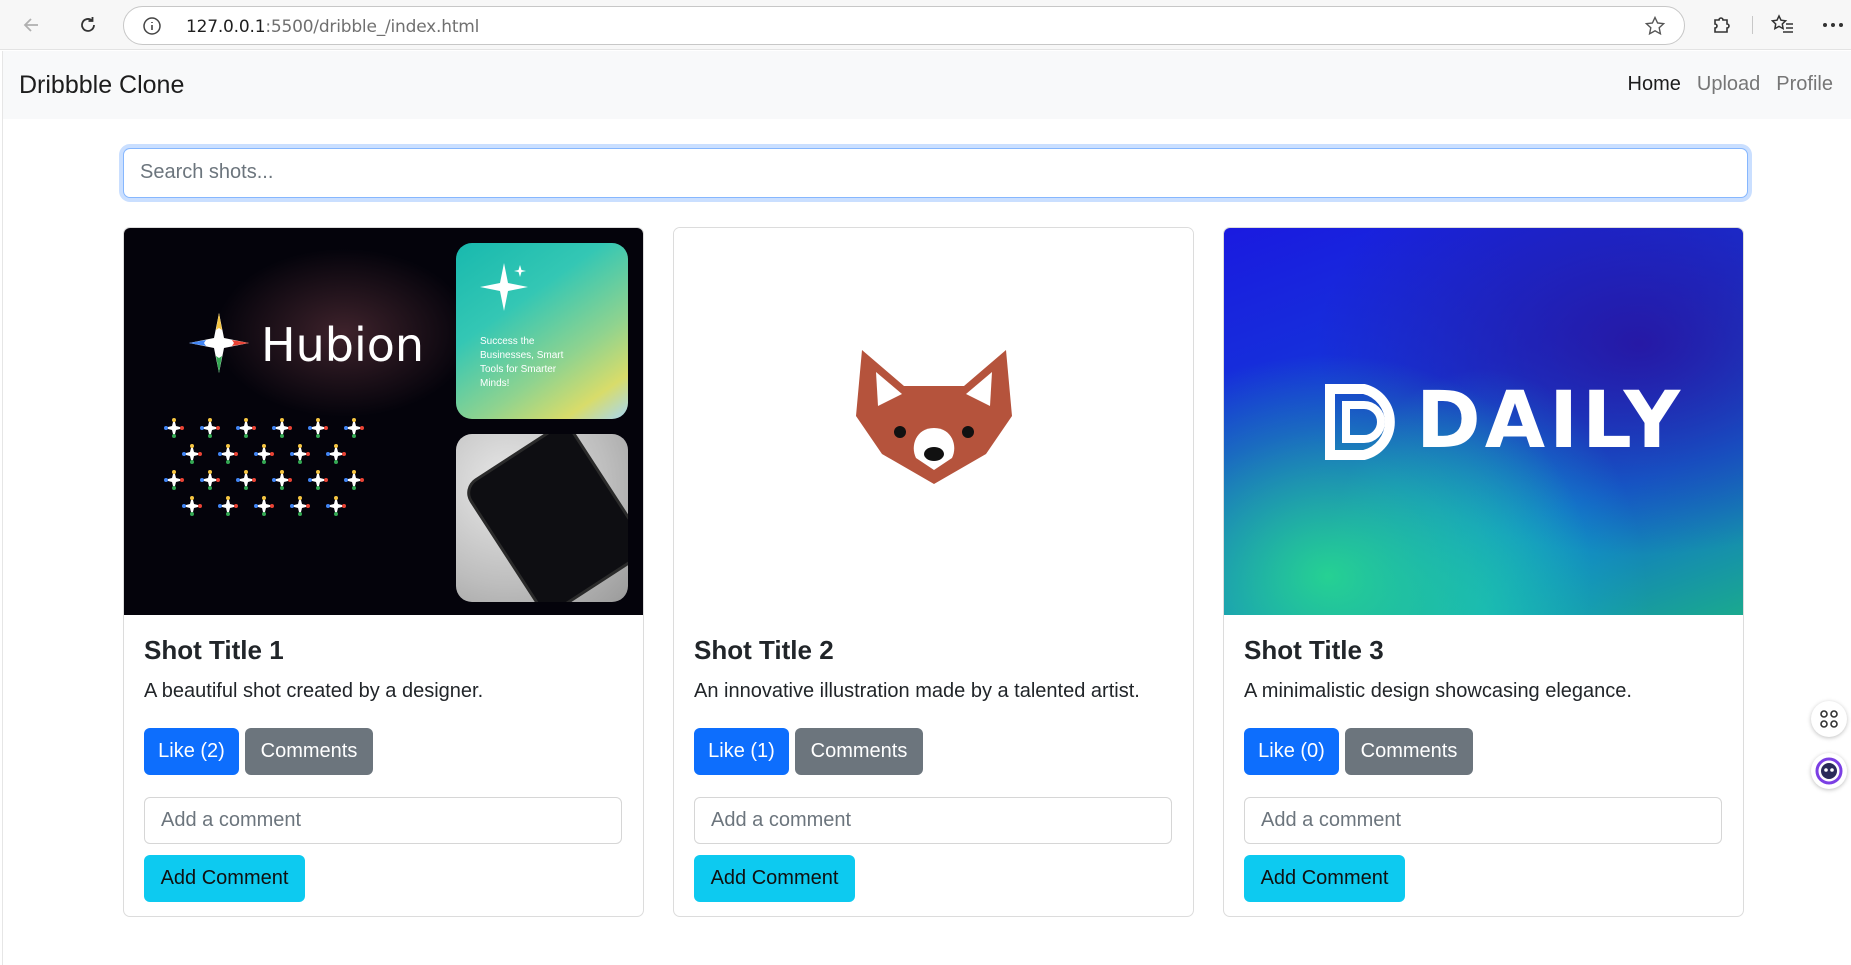  Describe the element at coordinates (214, 650) in the screenshot. I see `shot-title: Shot Title 1` at that location.